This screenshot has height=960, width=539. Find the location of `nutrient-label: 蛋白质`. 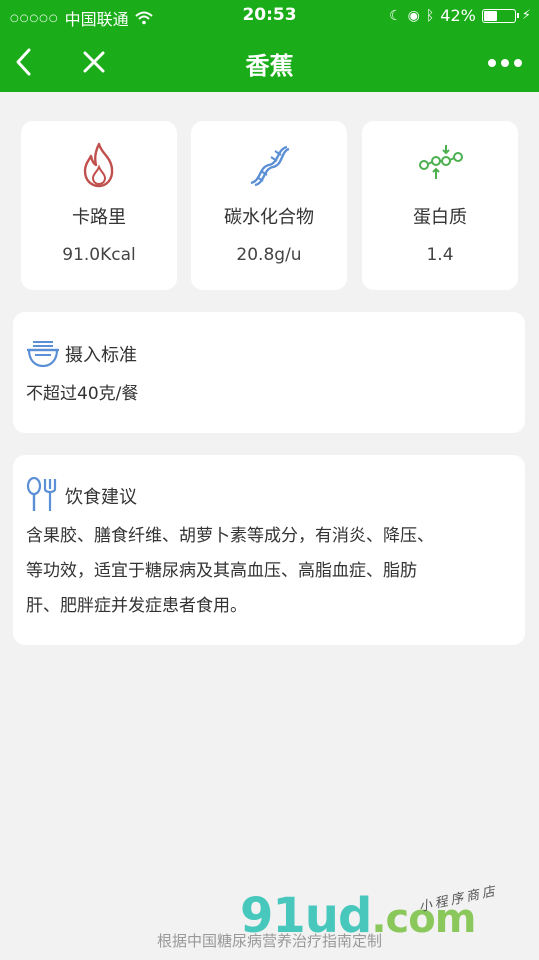

nutrient-label: 蛋白质 is located at coordinates (440, 217).